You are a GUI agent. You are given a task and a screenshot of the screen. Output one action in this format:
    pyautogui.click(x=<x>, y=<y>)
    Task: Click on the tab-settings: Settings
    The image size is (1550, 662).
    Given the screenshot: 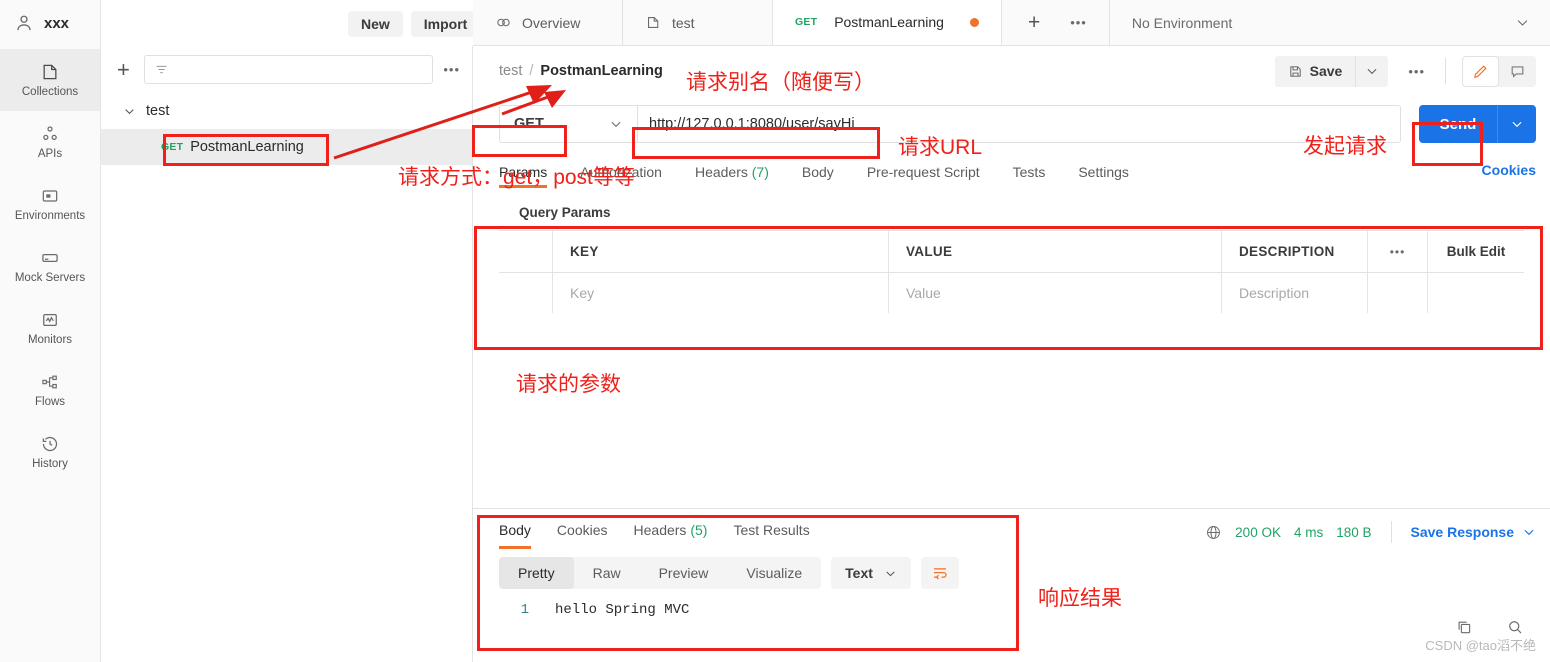 What is the action you would take?
    pyautogui.click(x=1103, y=175)
    